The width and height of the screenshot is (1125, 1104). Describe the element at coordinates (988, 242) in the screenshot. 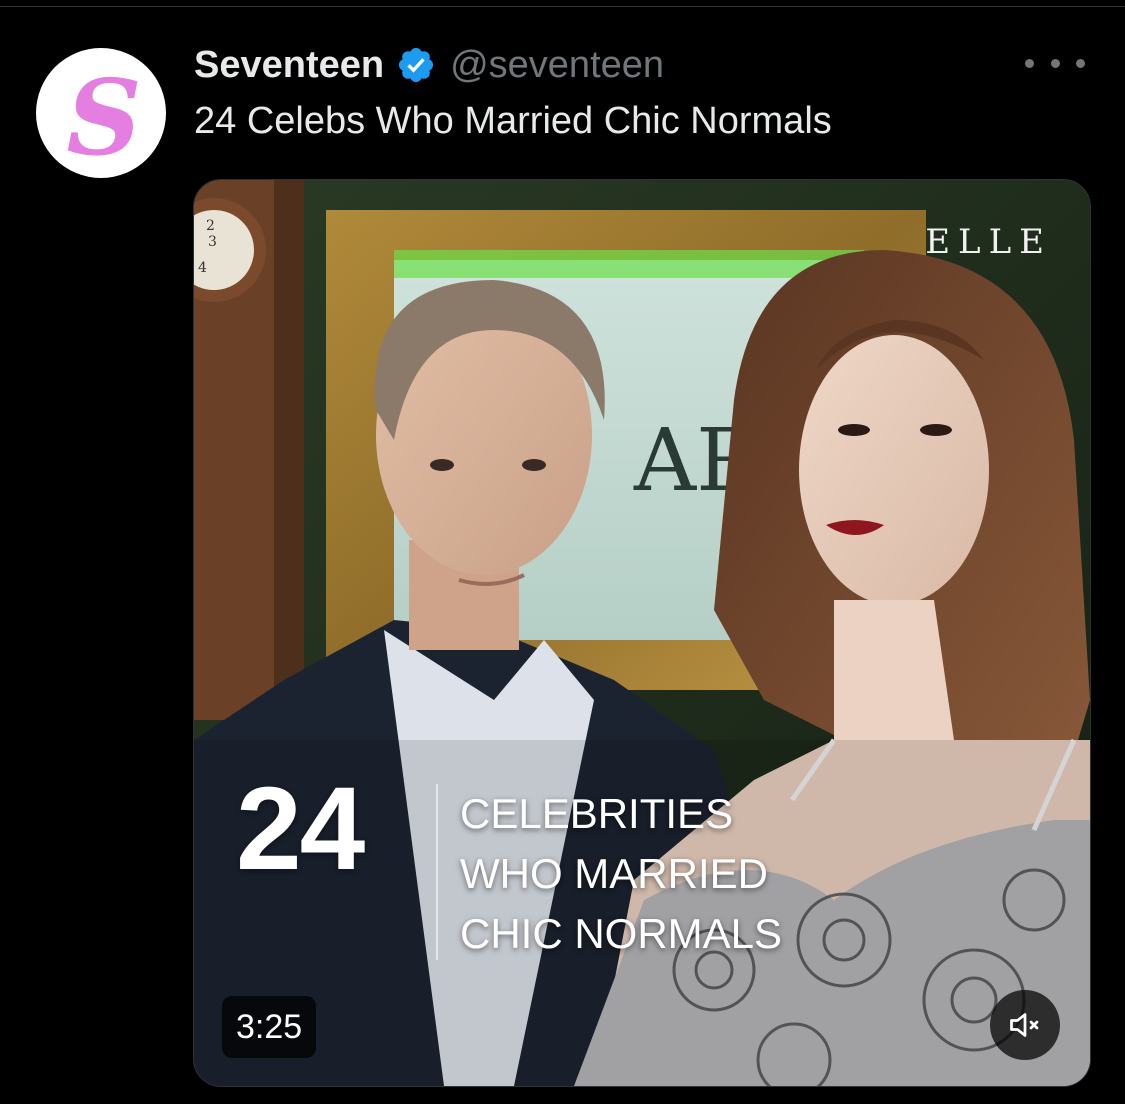

I see `watermark-elle: ELLE` at that location.